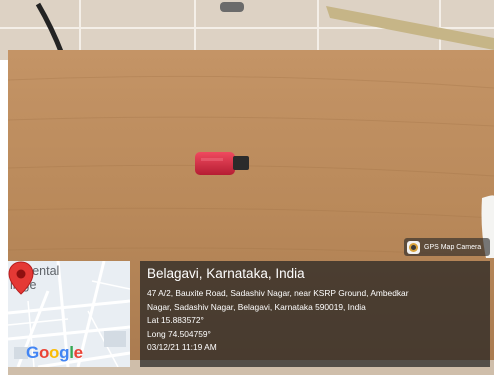 The width and height of the screenshot is (494, 375). What do you see at coordinates (226, 273) in the screenshot?
I see `location-title: Belagavi, Karnataka, India` at bounding box center [226, 273].